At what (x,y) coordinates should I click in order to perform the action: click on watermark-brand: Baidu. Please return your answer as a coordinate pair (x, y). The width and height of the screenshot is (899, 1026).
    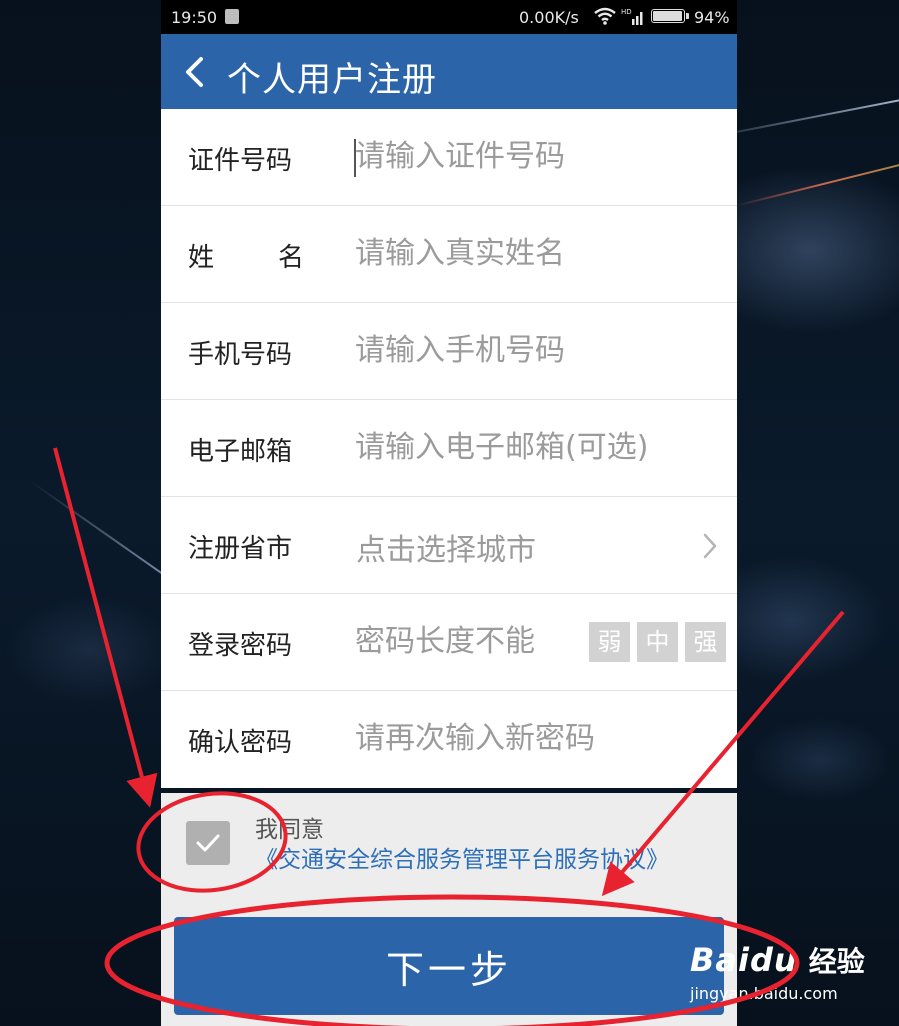
    Looking at the image, I should click on (744, 960).